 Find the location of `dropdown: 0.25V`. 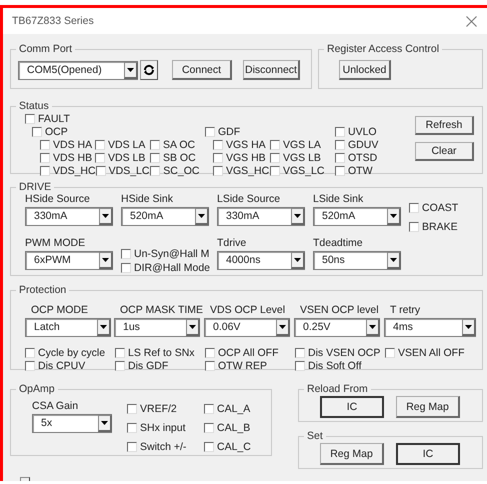

dropdown: 0.25V is located at coordinates (337, 327).